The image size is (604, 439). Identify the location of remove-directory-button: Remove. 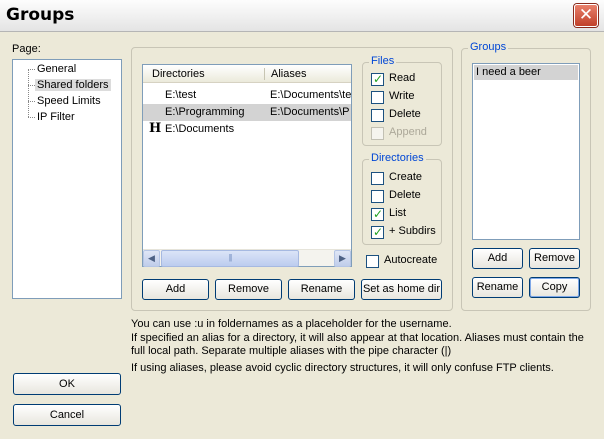
(248, 289).